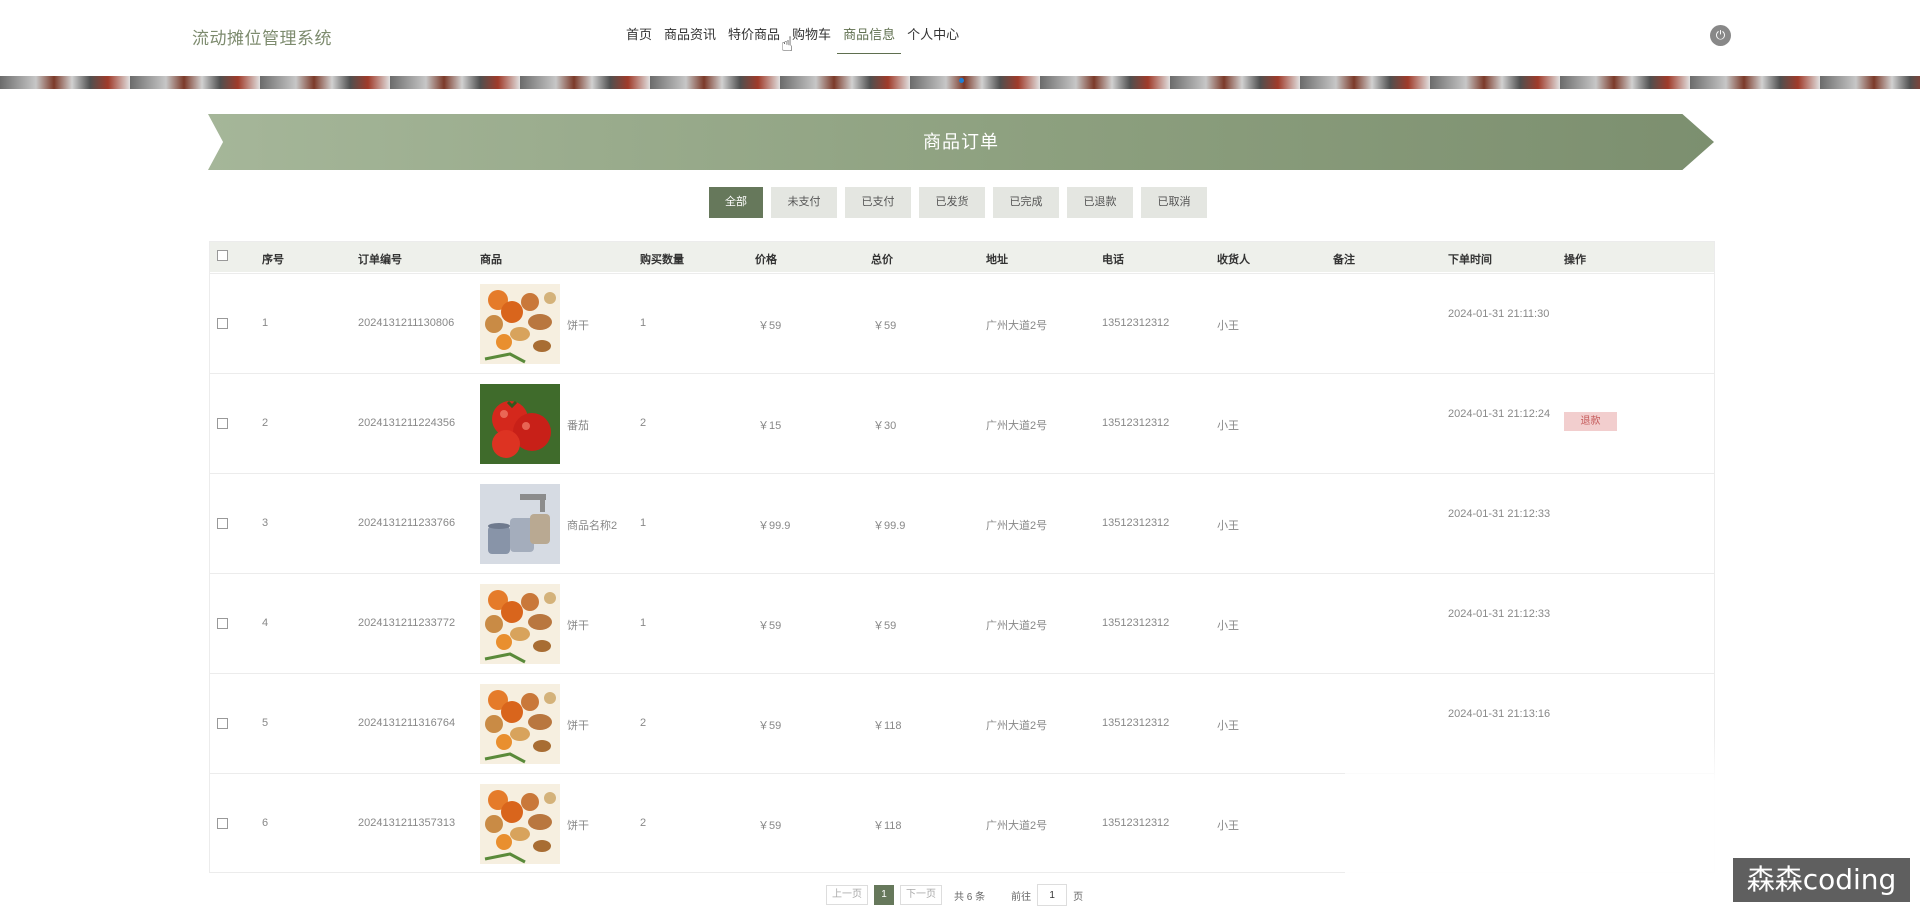 The image size is (1920, 915). I want to click on next-page-button: 下一页, so click(921, 895).